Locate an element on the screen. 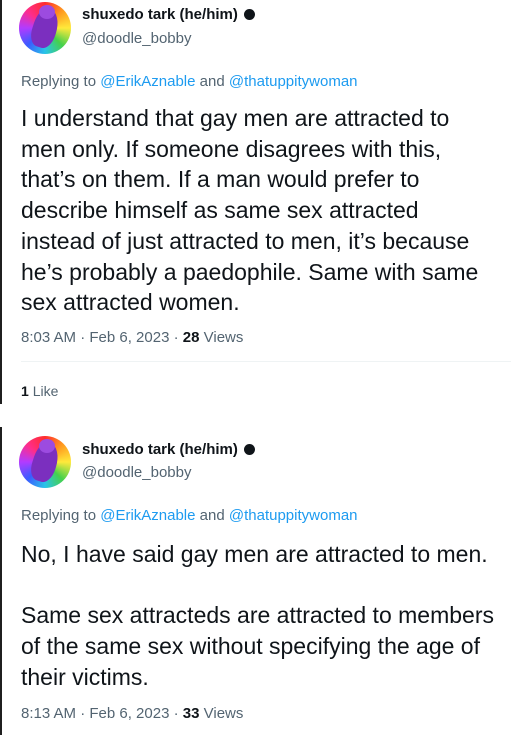 Image resolution: width=526 pixels, height=735 pixels. tweet-meta: 8:13 AM · Feb 6, 2023 · 33 Views is located at coordinates (132, 713).